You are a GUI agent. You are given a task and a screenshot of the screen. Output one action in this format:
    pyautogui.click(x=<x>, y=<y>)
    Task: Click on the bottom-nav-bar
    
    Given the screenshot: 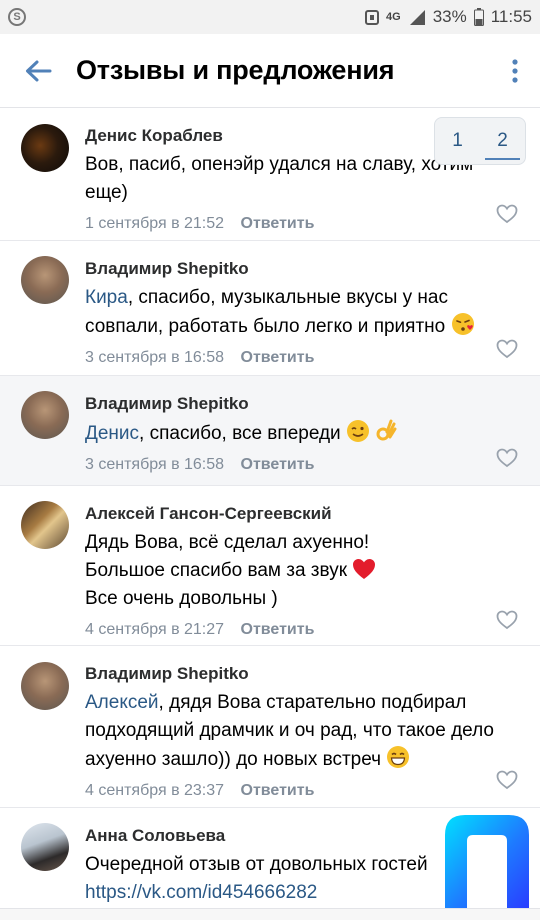 What is the action you would take?
    pyautogui.click(x=270, y=914)
    